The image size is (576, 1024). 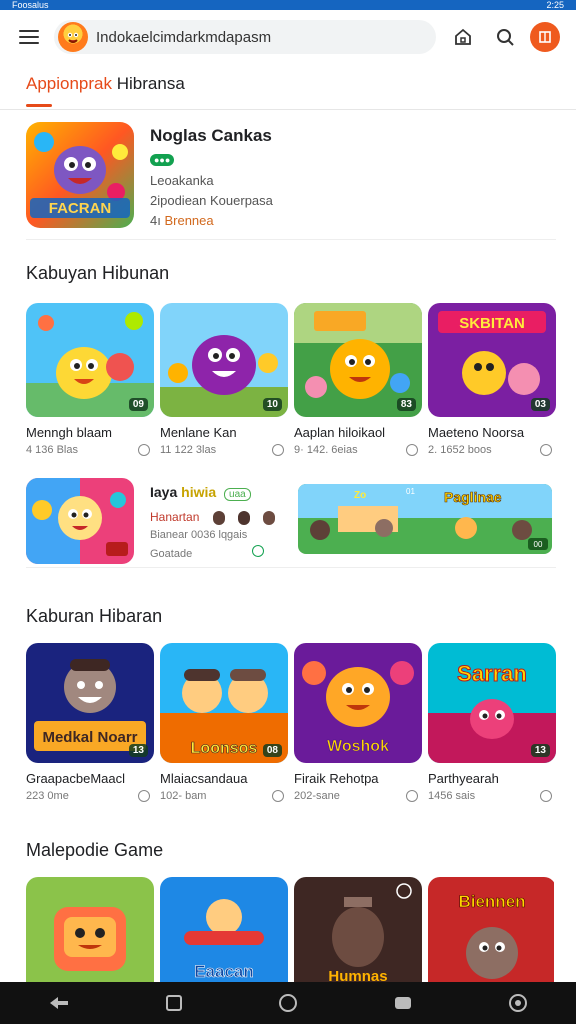 What do you see at coordinates (357, 975) in the screenshot?
I see `card-art-text: Humnas` at bounding box center [357, 975].